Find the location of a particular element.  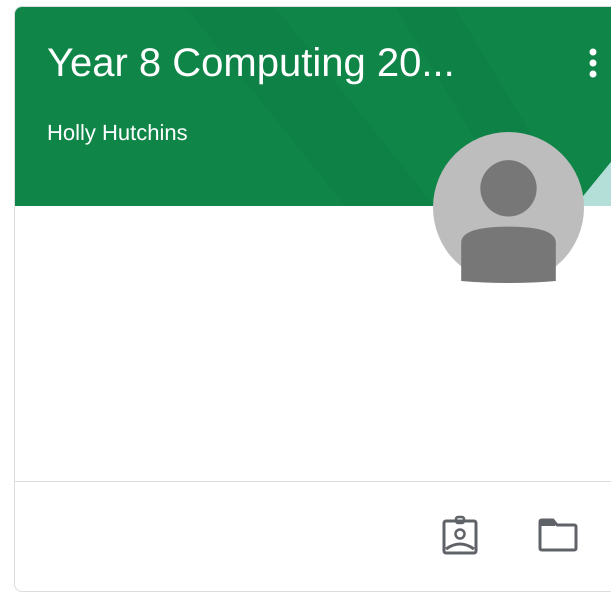

more-options-icon is located at coordinates (593, 63).